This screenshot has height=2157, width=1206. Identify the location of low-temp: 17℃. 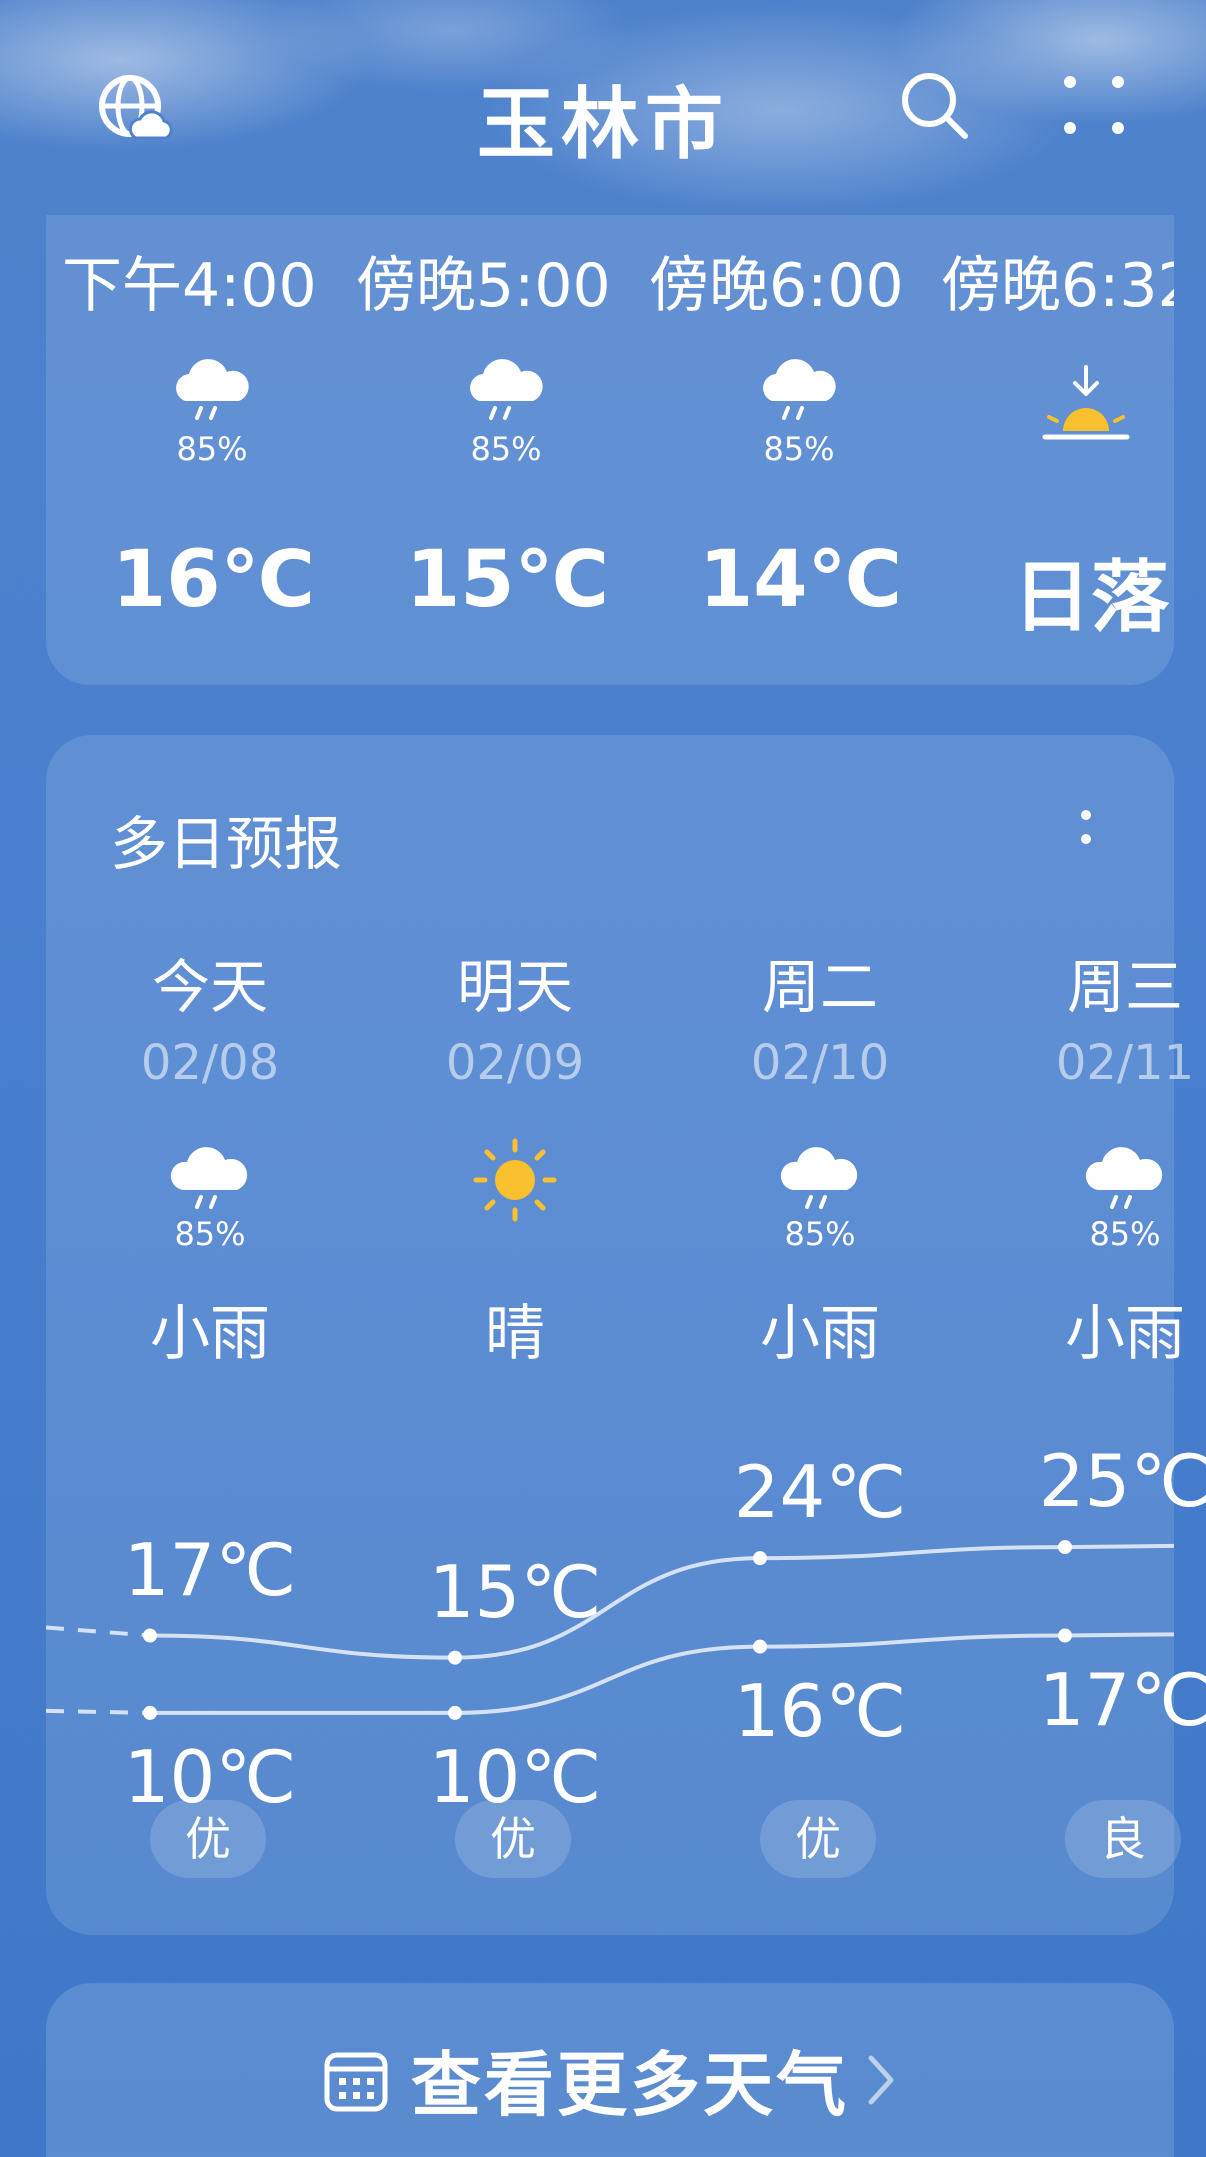
(1122, 1699).